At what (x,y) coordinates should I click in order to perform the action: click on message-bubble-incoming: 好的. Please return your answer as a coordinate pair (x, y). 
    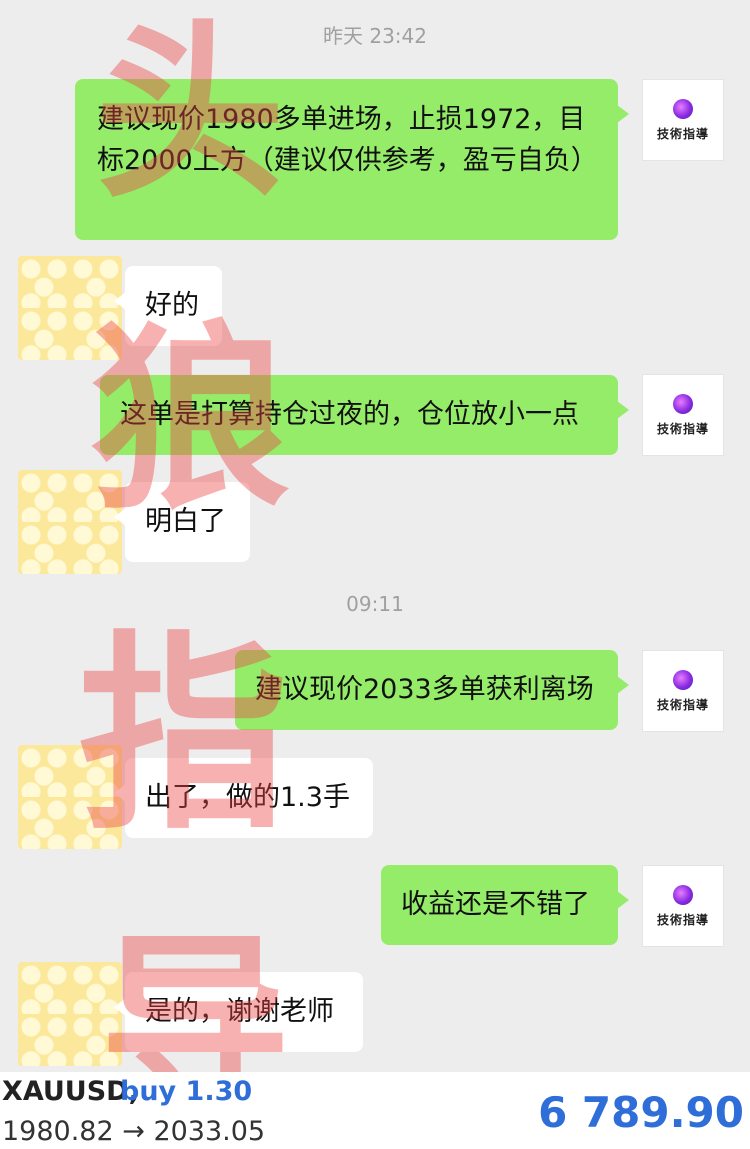
    Looking at the image, I should click on (168, 306).